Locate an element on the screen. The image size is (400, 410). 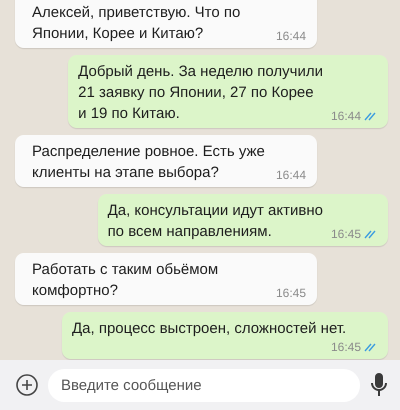
message-text: Распределение ровное. Есть уже клиенты на этапе выбора? is located at coordinates (148, 162).